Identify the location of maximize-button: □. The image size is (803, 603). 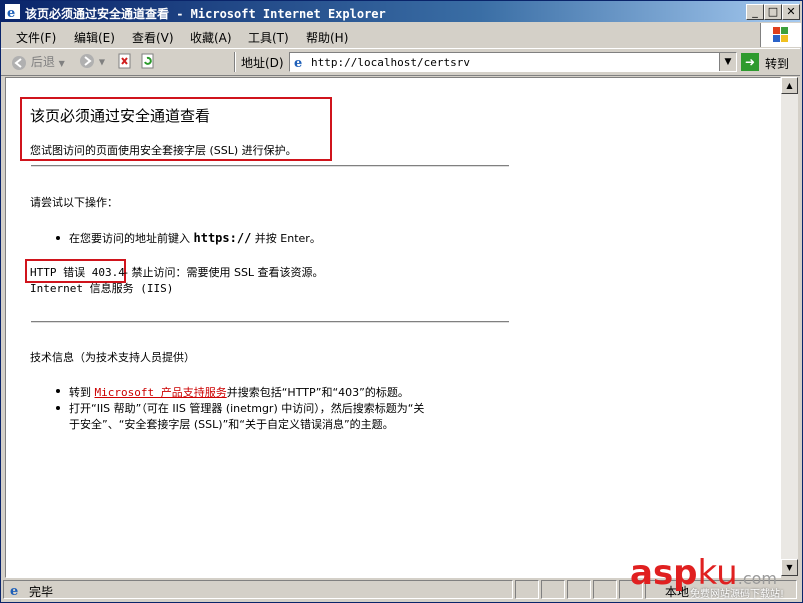
(773, 12).